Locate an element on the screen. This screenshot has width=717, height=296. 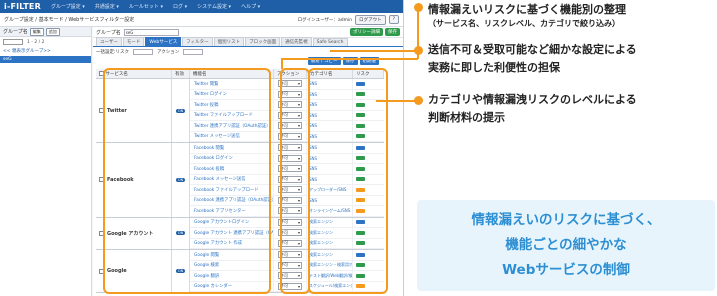
sidebar-page-select is located at coordinates (13, 42).